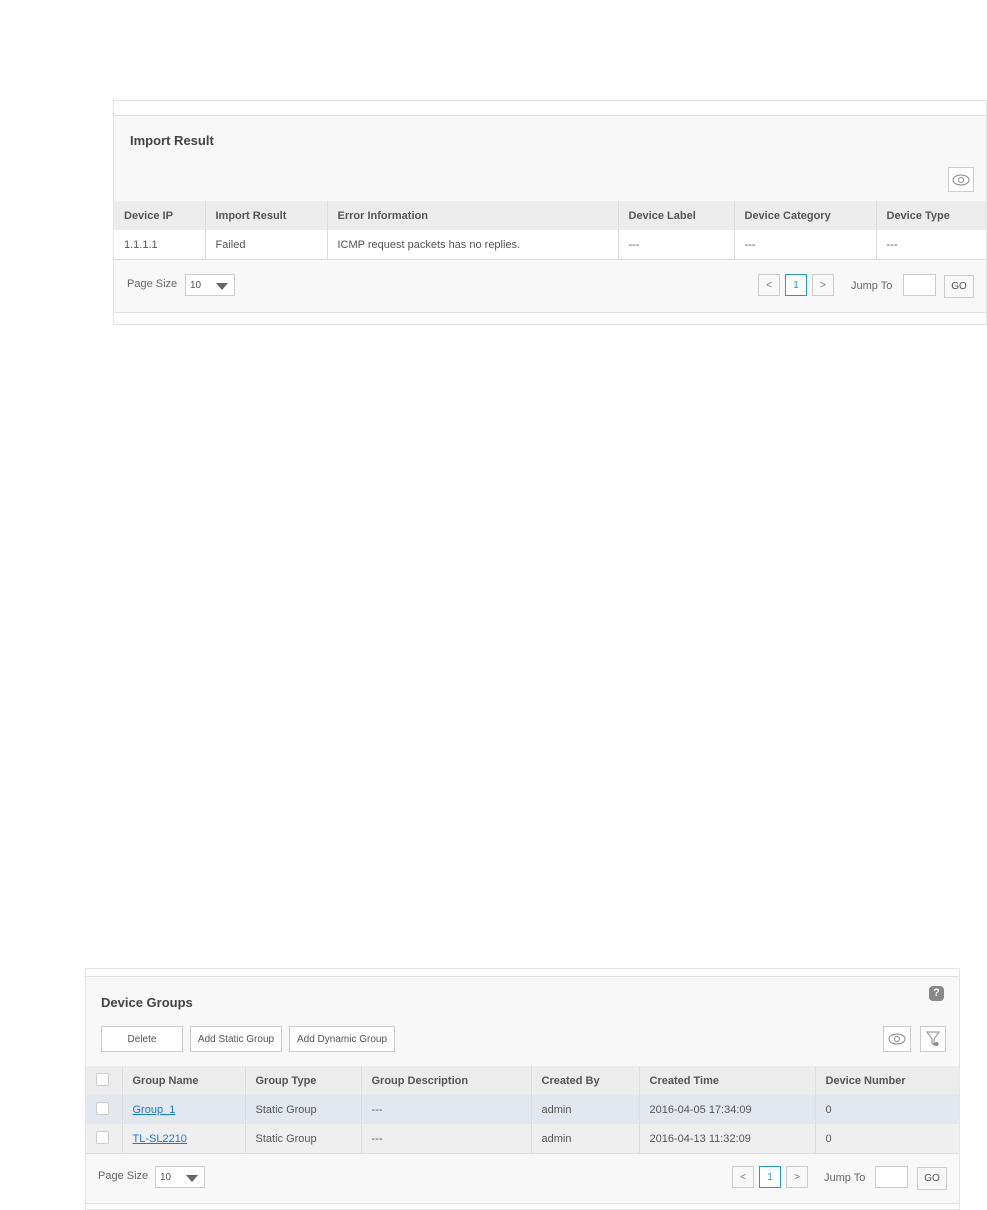 Image resolution: width=987 pixels, height=1210 pixels. I want to click on col-device-category: Device Category, so click(805, 215).